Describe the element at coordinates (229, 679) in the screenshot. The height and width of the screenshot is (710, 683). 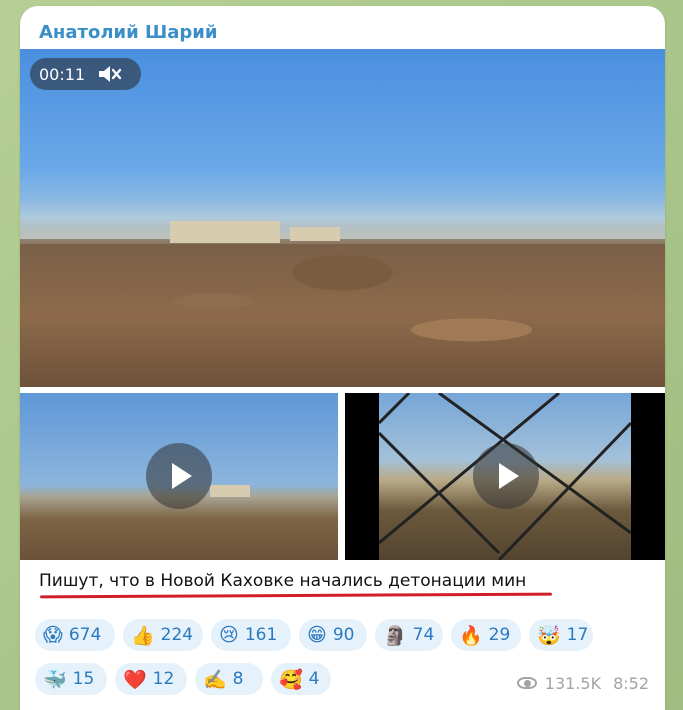
I see `reaction-chip: ✍️ 8` at that location.